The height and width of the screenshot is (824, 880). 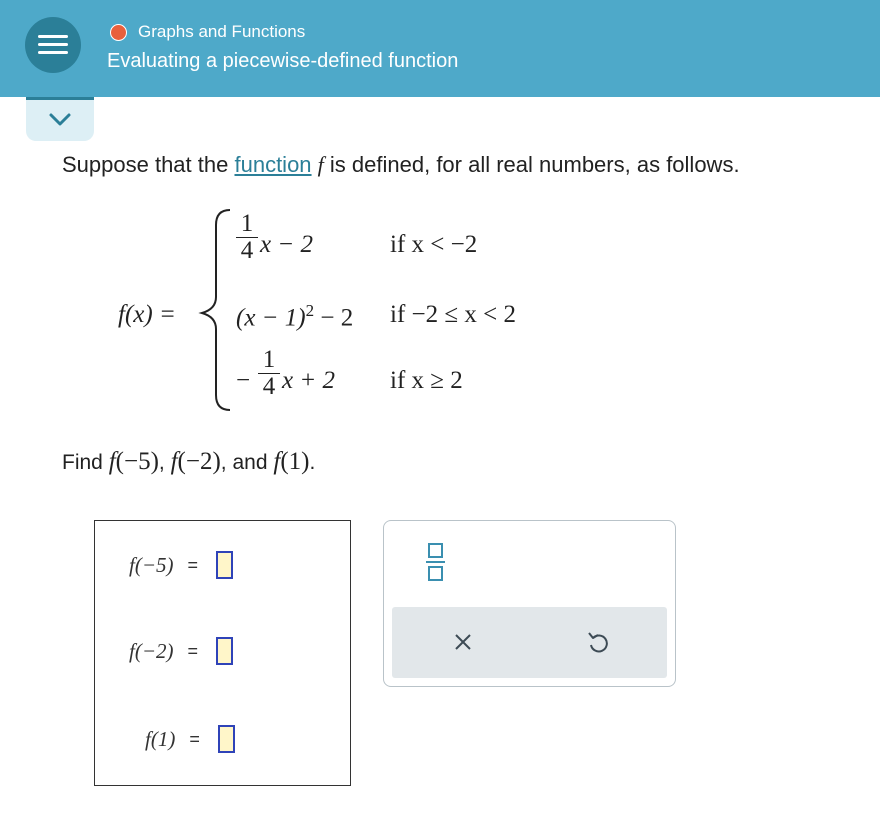 I want to click on chevron-down-icon, so click(x=60, y=119).